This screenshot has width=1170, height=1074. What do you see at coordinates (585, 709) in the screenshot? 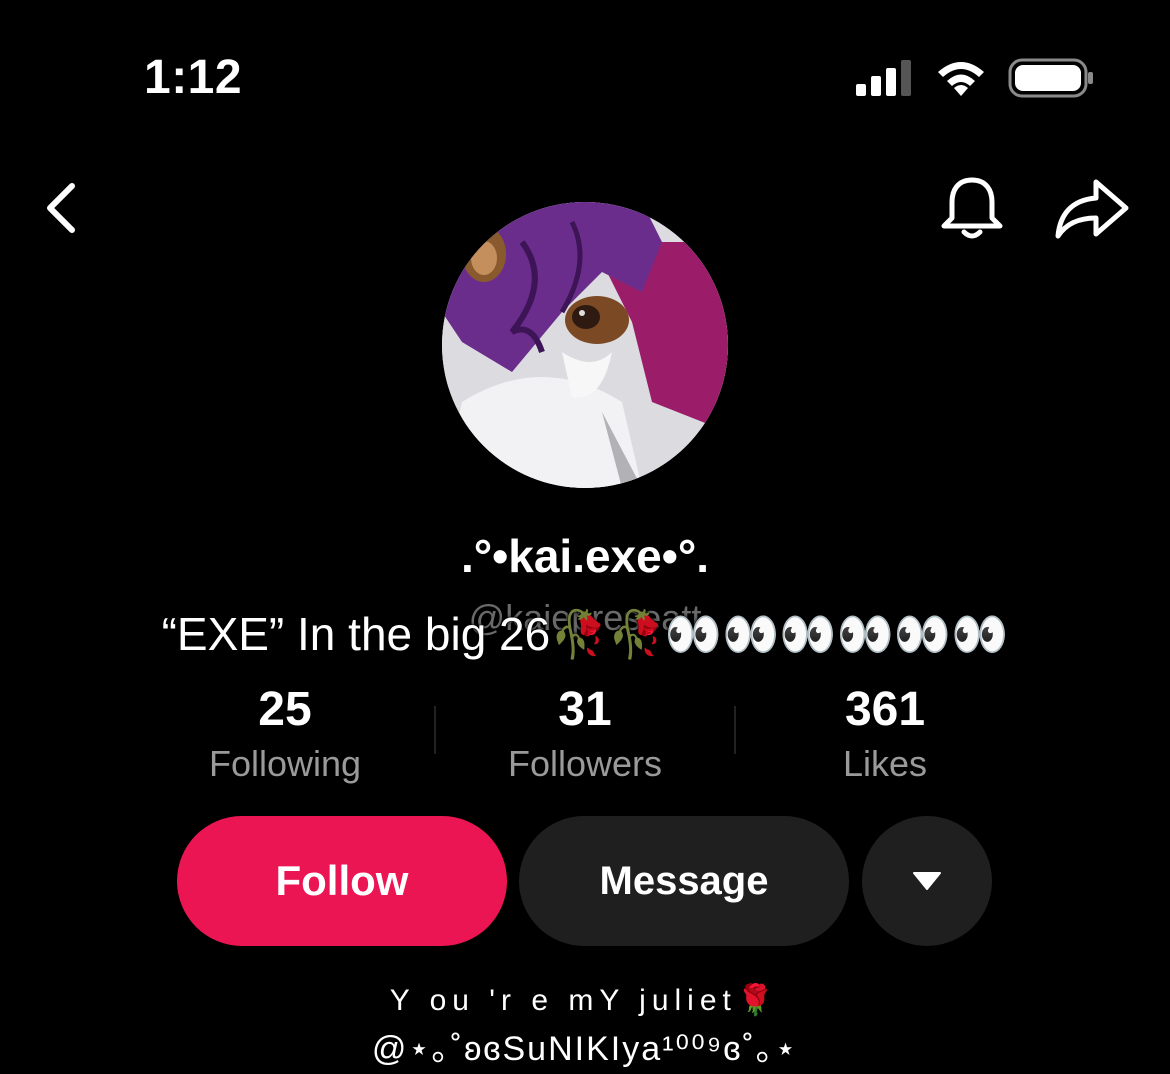
I see `stat-followers-value: 31` at bounding box center [585, 709].